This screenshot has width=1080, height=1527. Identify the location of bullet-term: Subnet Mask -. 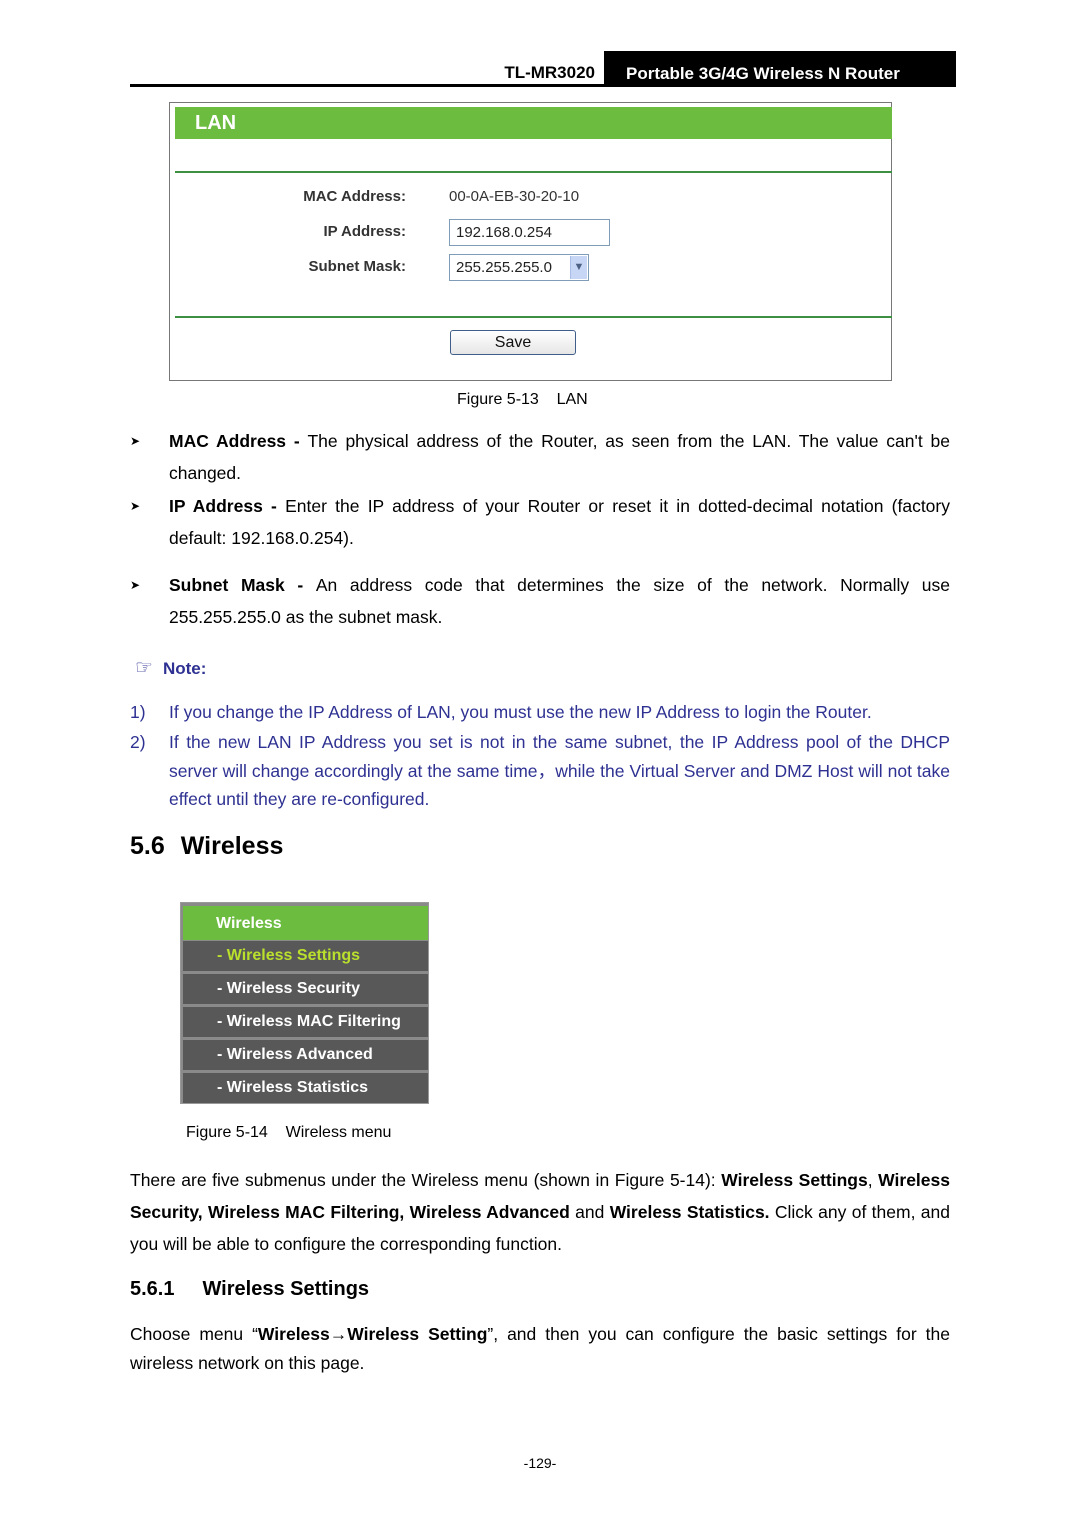
(242, 585).